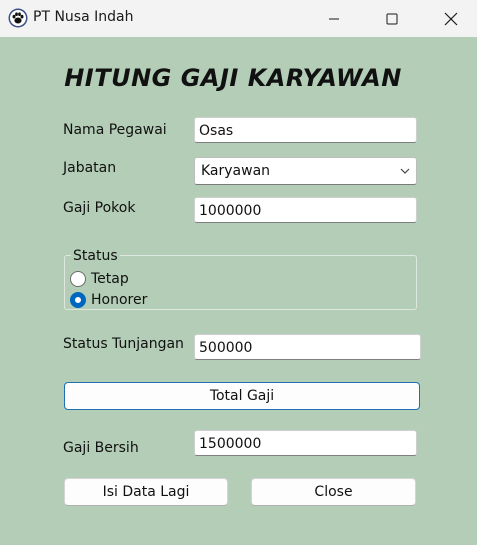 This screenshot has height=545, width=477. I want to click on radio-honorer: Honorer, so click(108, 300).